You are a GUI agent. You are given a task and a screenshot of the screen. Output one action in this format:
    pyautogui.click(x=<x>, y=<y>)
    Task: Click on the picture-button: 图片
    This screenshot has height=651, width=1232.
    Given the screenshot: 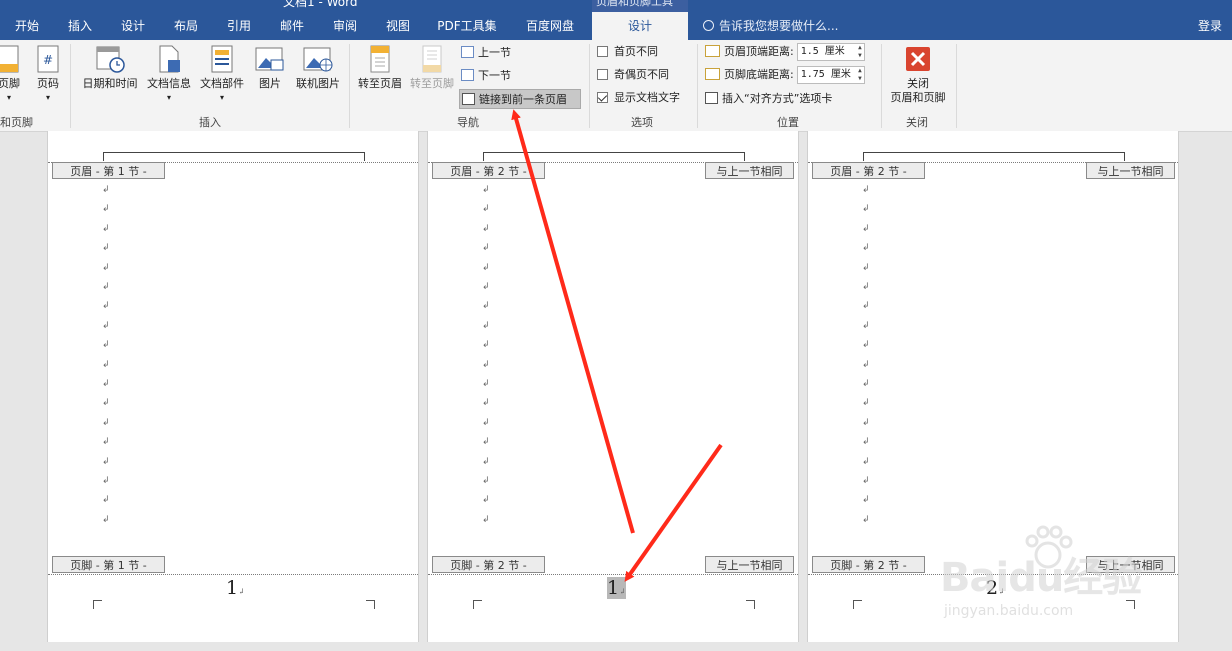 What is the action you would take?
    pyautogui.click(x=270, y=67)
    